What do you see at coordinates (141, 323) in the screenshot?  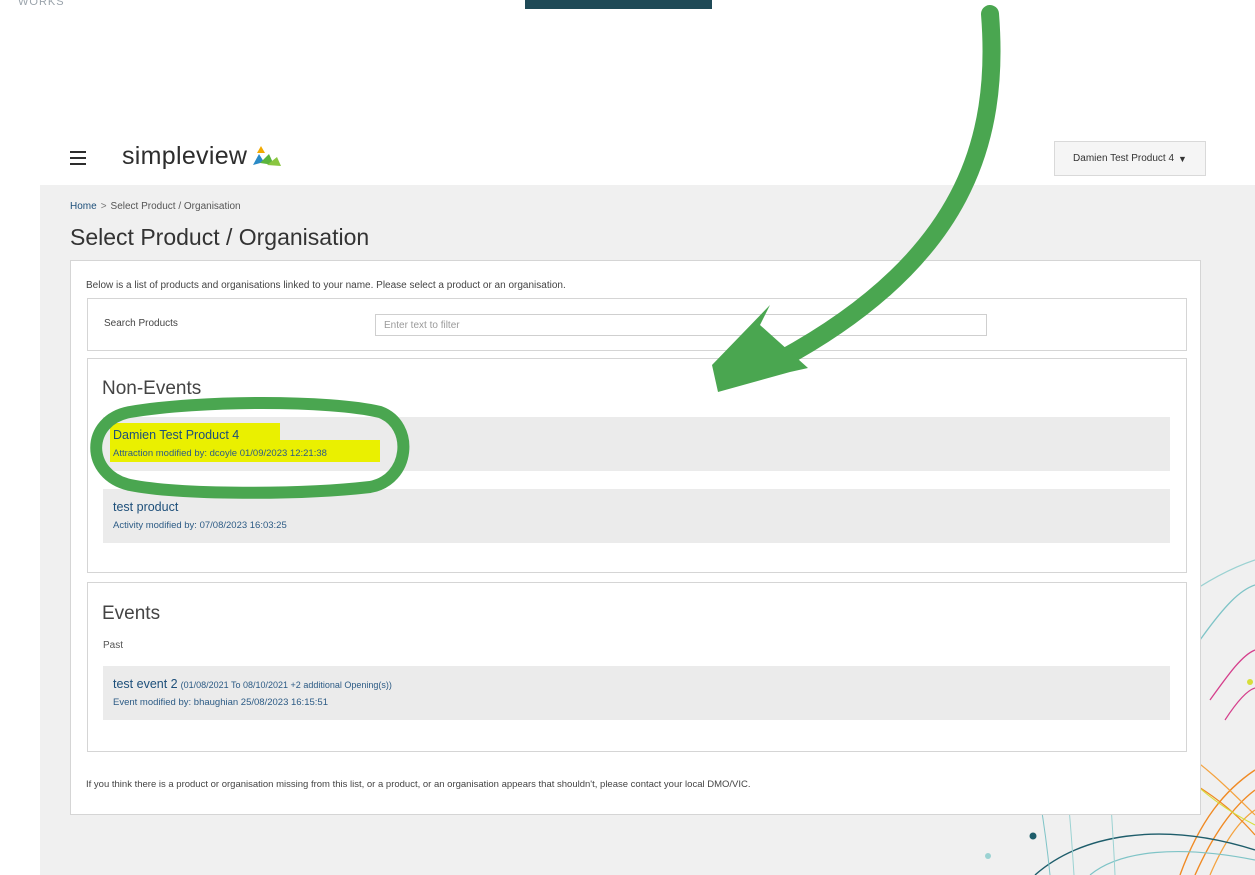 I see `search-label: Search Products` at bounding box center [141, 323].